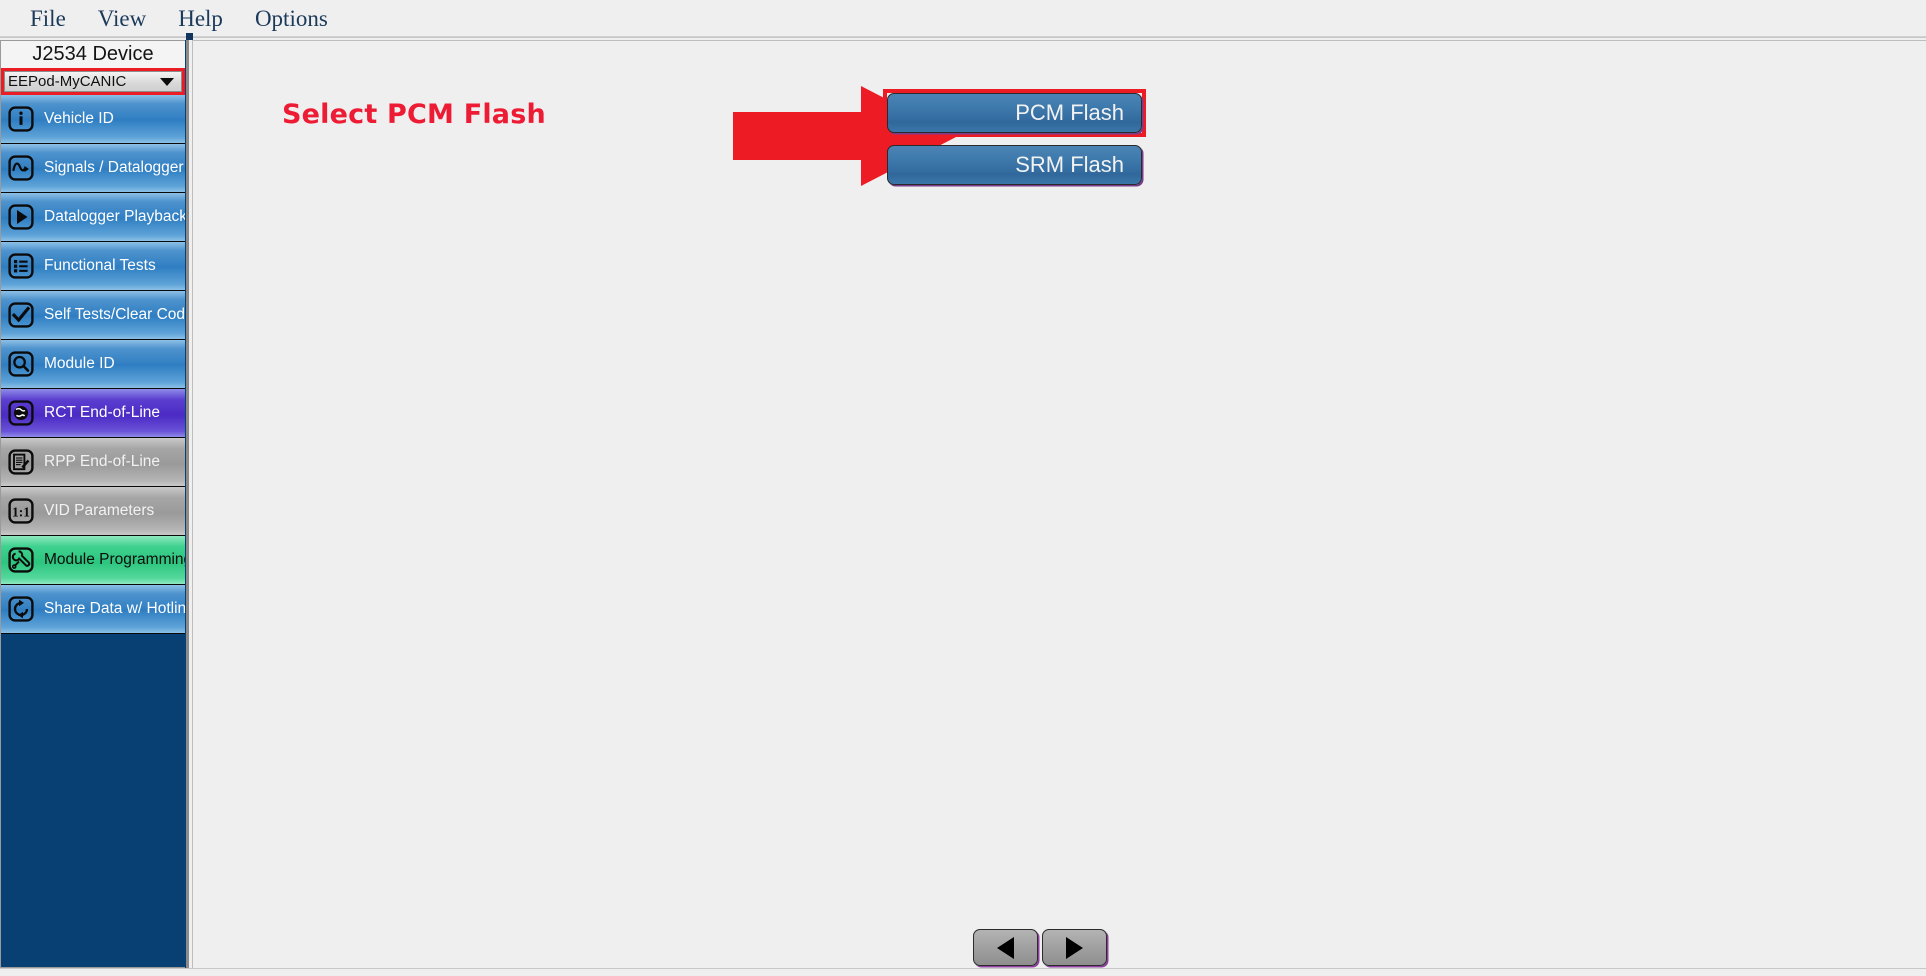 The width and height of the screenshot is (1926, 976). Describe the element at coordinates (114, 216) in the screenshot. I see `sidebar-item-label: Datalogger Playback` at that location.